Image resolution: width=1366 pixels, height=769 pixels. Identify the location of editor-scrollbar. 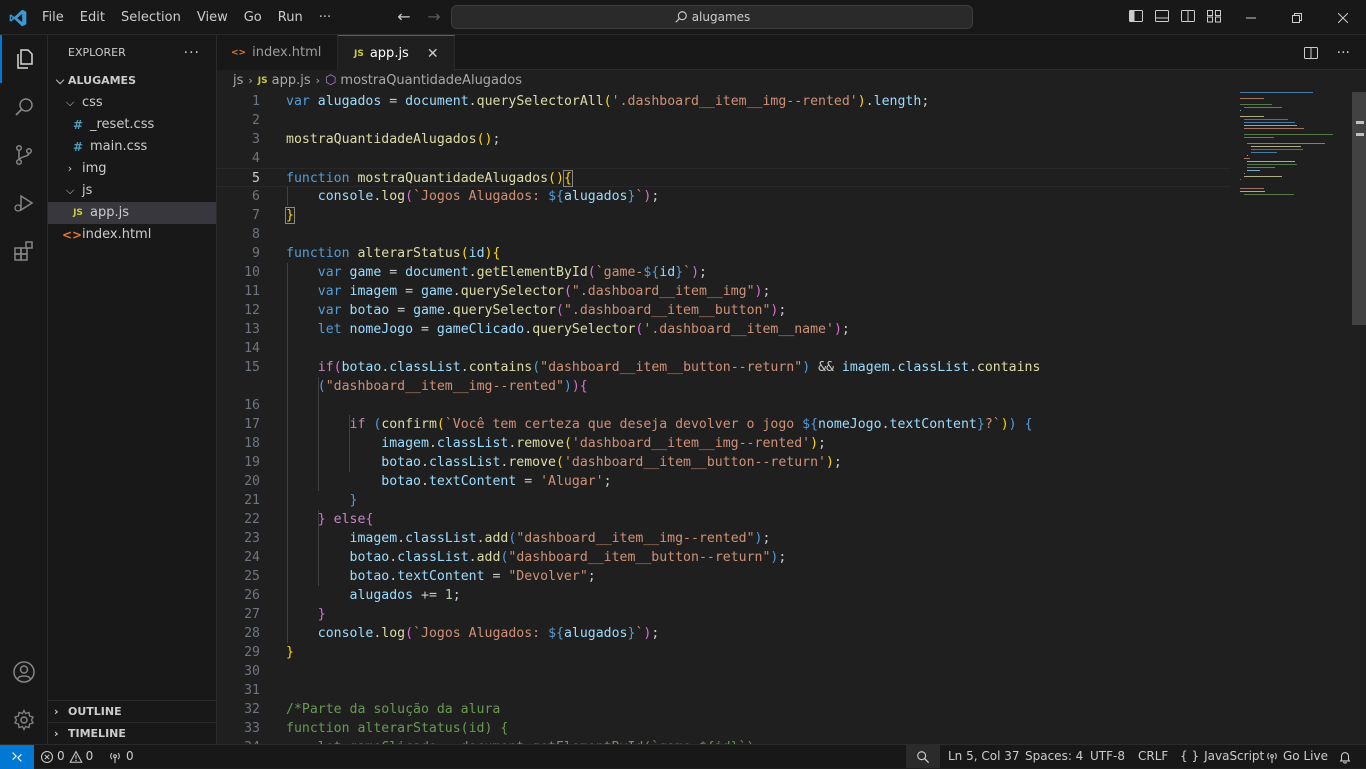
(1359, 418).